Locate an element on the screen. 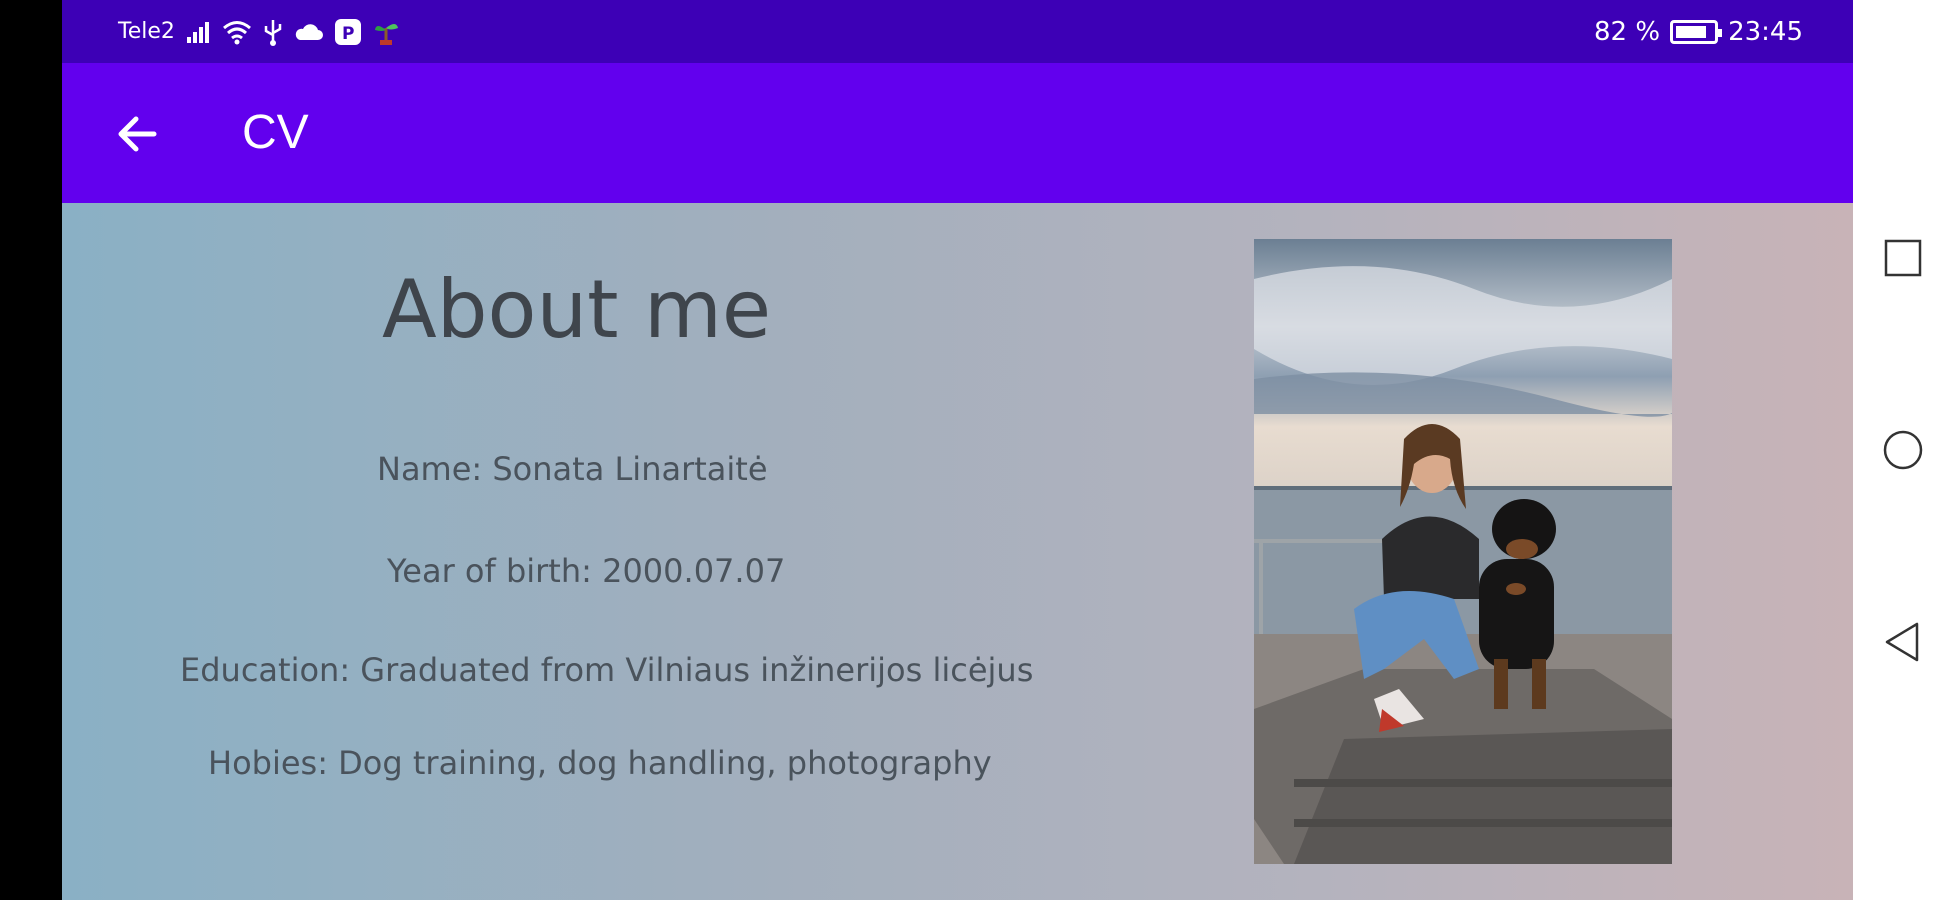  name-text: Name: Sonata Linartaitė is located at coordinates (572, 469).